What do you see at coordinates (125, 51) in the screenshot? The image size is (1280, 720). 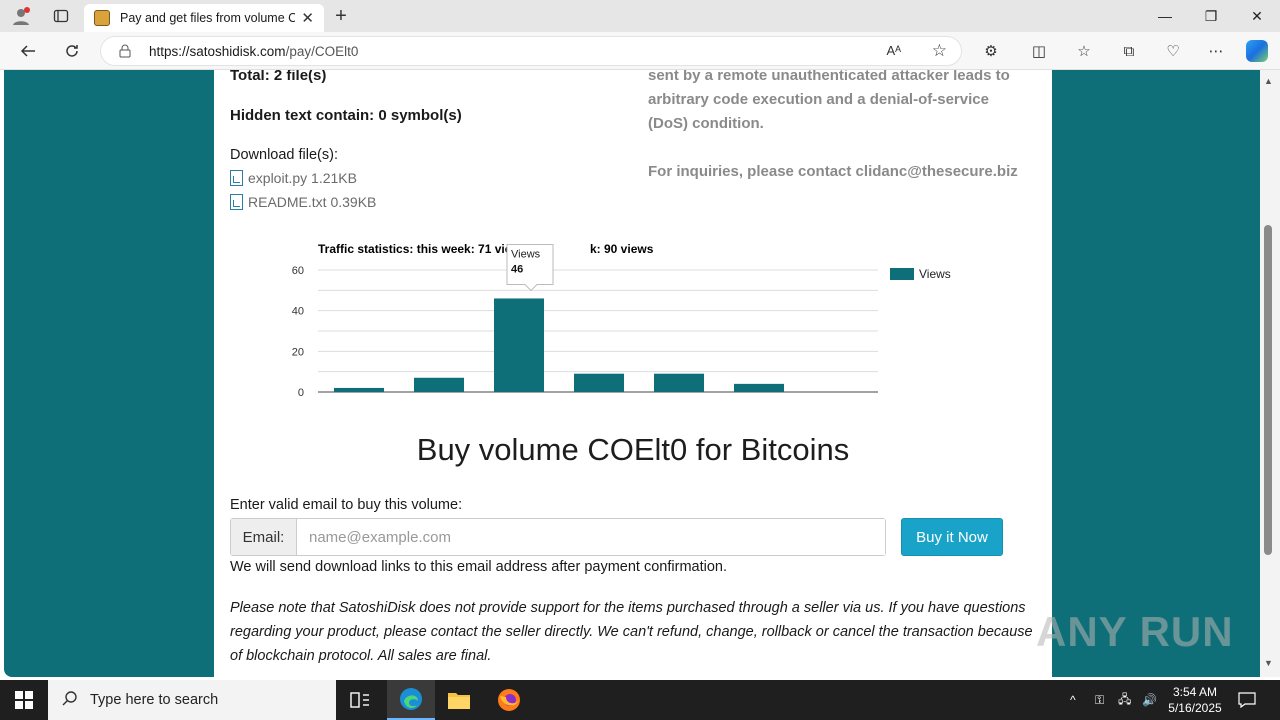 I see `lock-icon` at bounding box center [125, 51].